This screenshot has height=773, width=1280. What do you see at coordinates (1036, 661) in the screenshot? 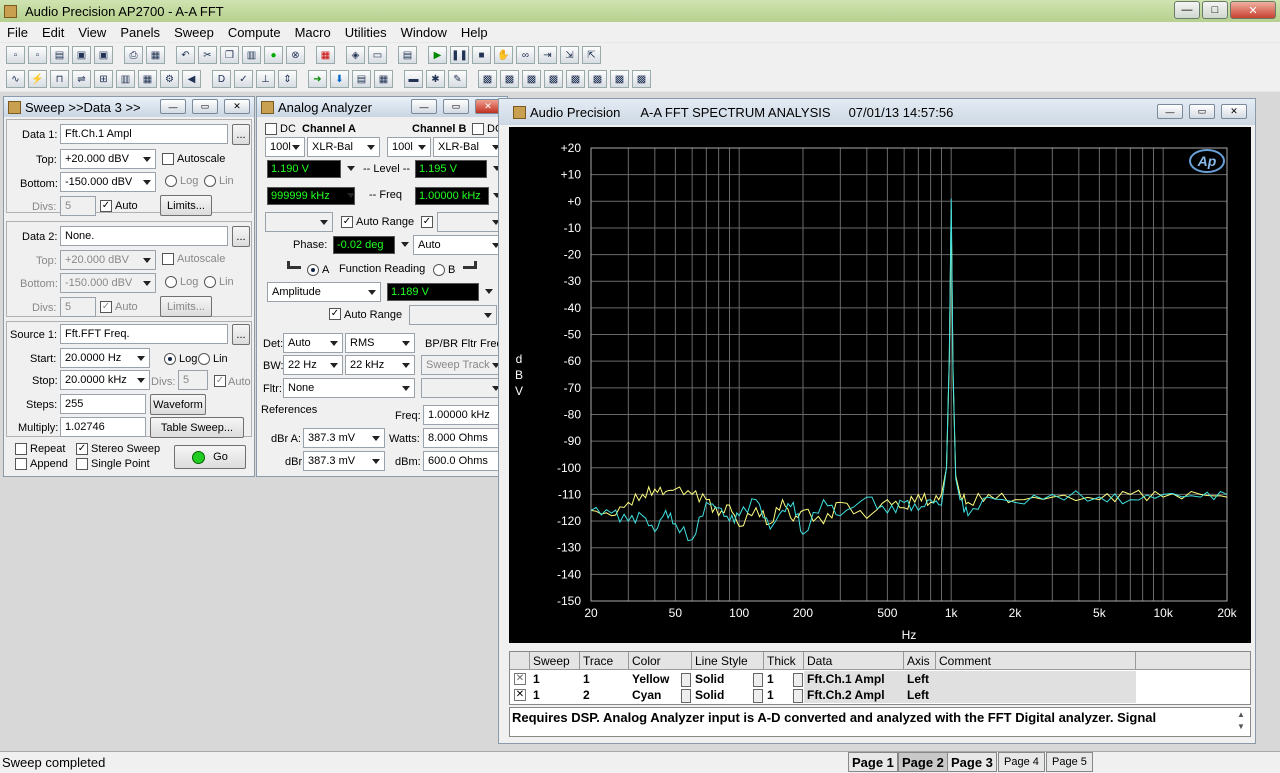
I see `col-comment: Comment` at bounding box center [1036, 661].